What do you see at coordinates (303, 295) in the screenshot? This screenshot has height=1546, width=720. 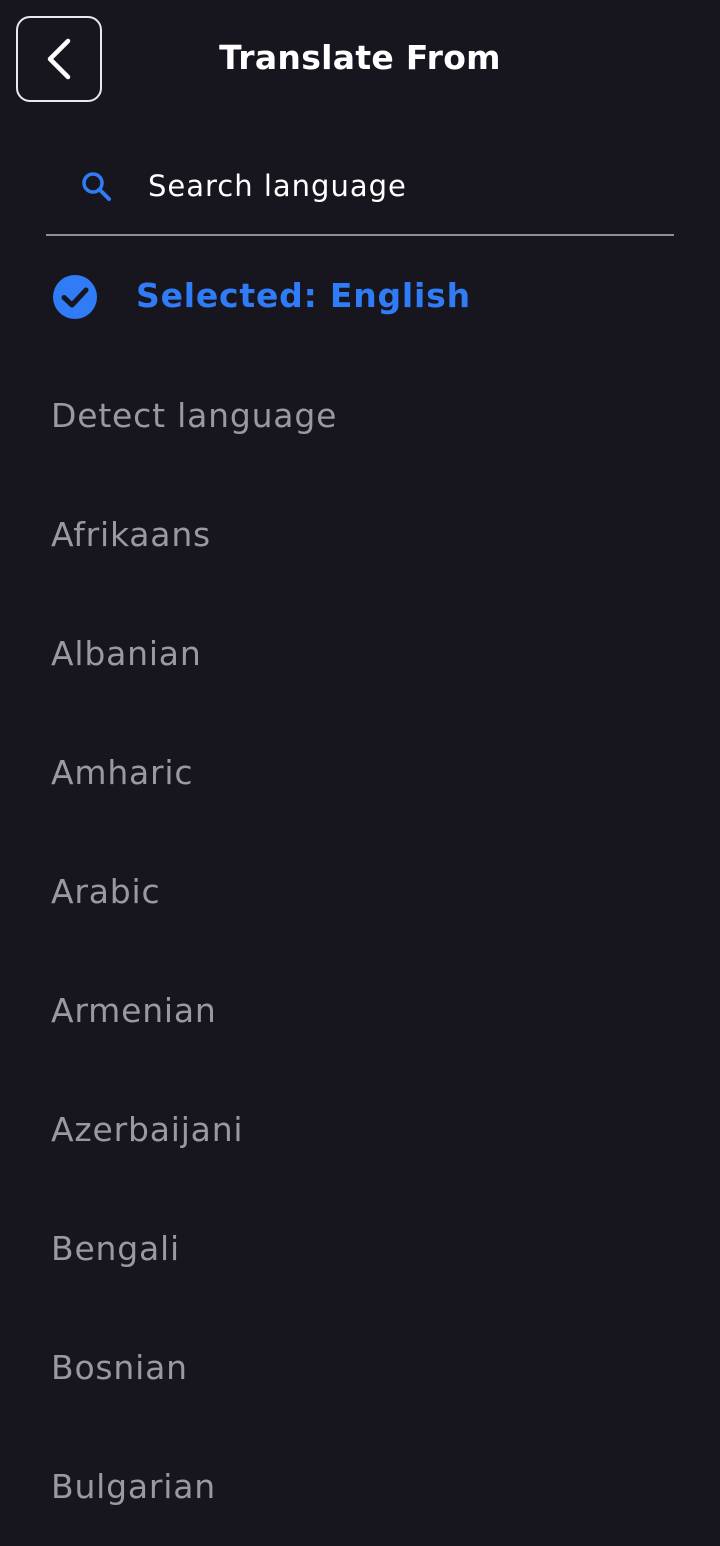 I see `selected-language-label: Selected: English` at bounding box center [303, 295].